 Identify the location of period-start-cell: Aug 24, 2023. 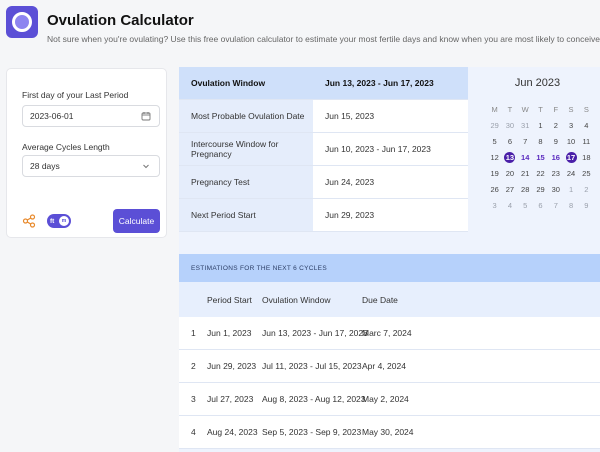
(232, 432).